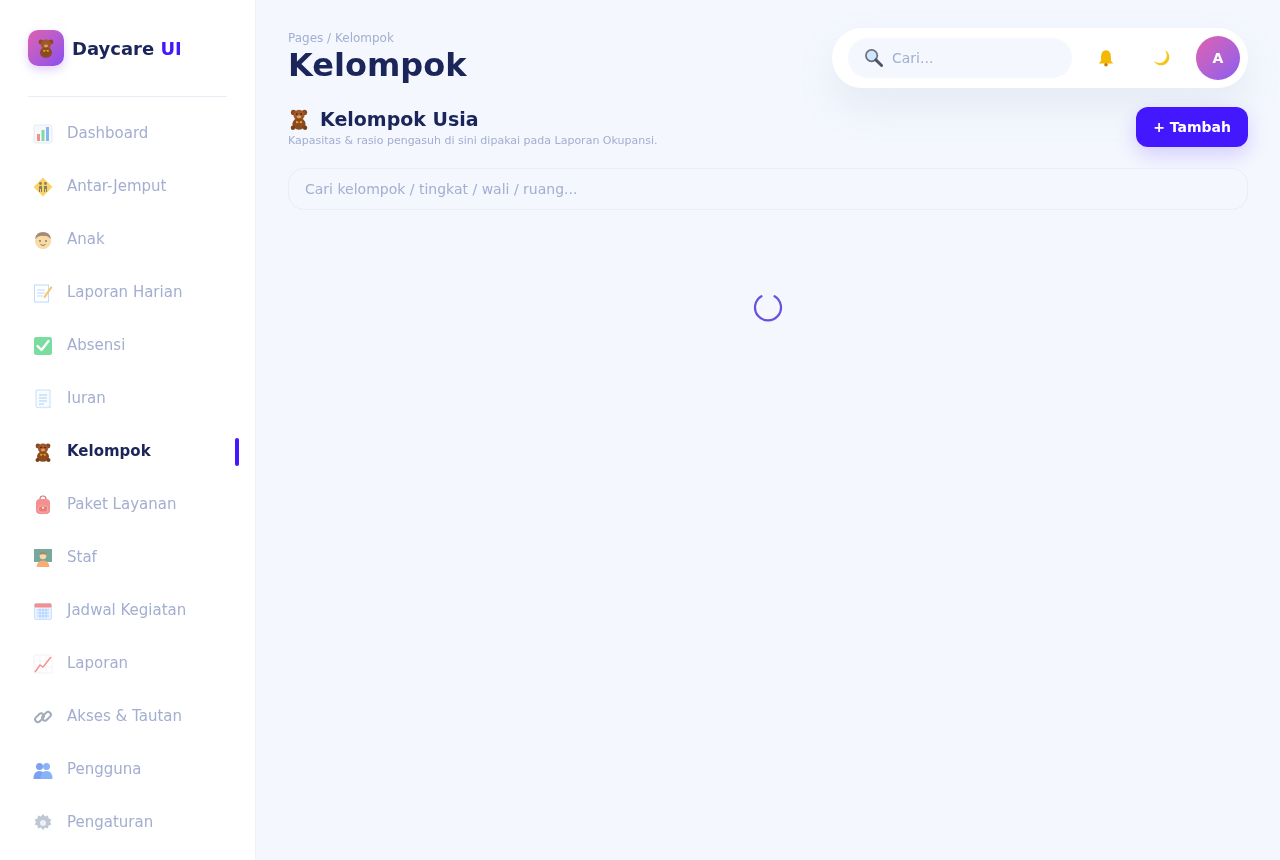 The width and height of the screenshot is (1280, 860). What do you see at coordinates (133, 663) in the screenshot?
I see `sidebar-item: Laporan` at bounding box center [133, 663].